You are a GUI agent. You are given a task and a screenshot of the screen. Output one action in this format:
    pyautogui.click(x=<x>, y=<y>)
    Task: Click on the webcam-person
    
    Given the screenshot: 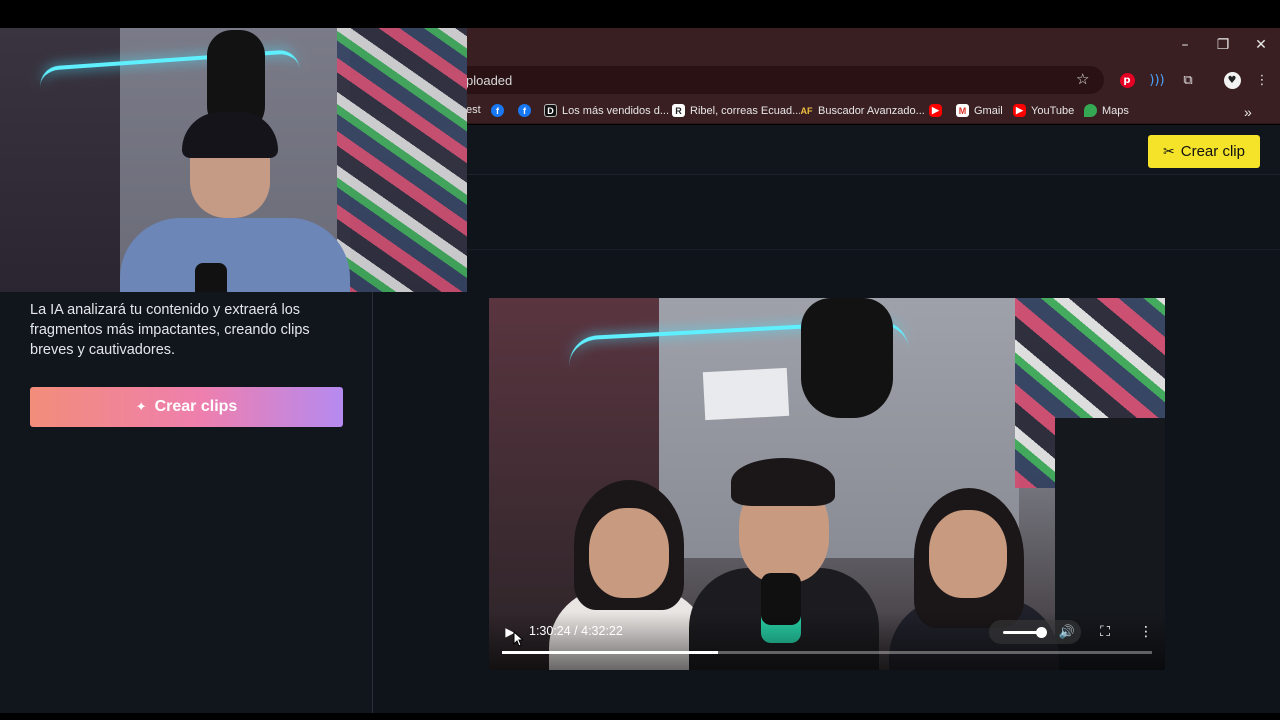 What is the action you would take?
    pyautogui.click(x=235, y=202)
    